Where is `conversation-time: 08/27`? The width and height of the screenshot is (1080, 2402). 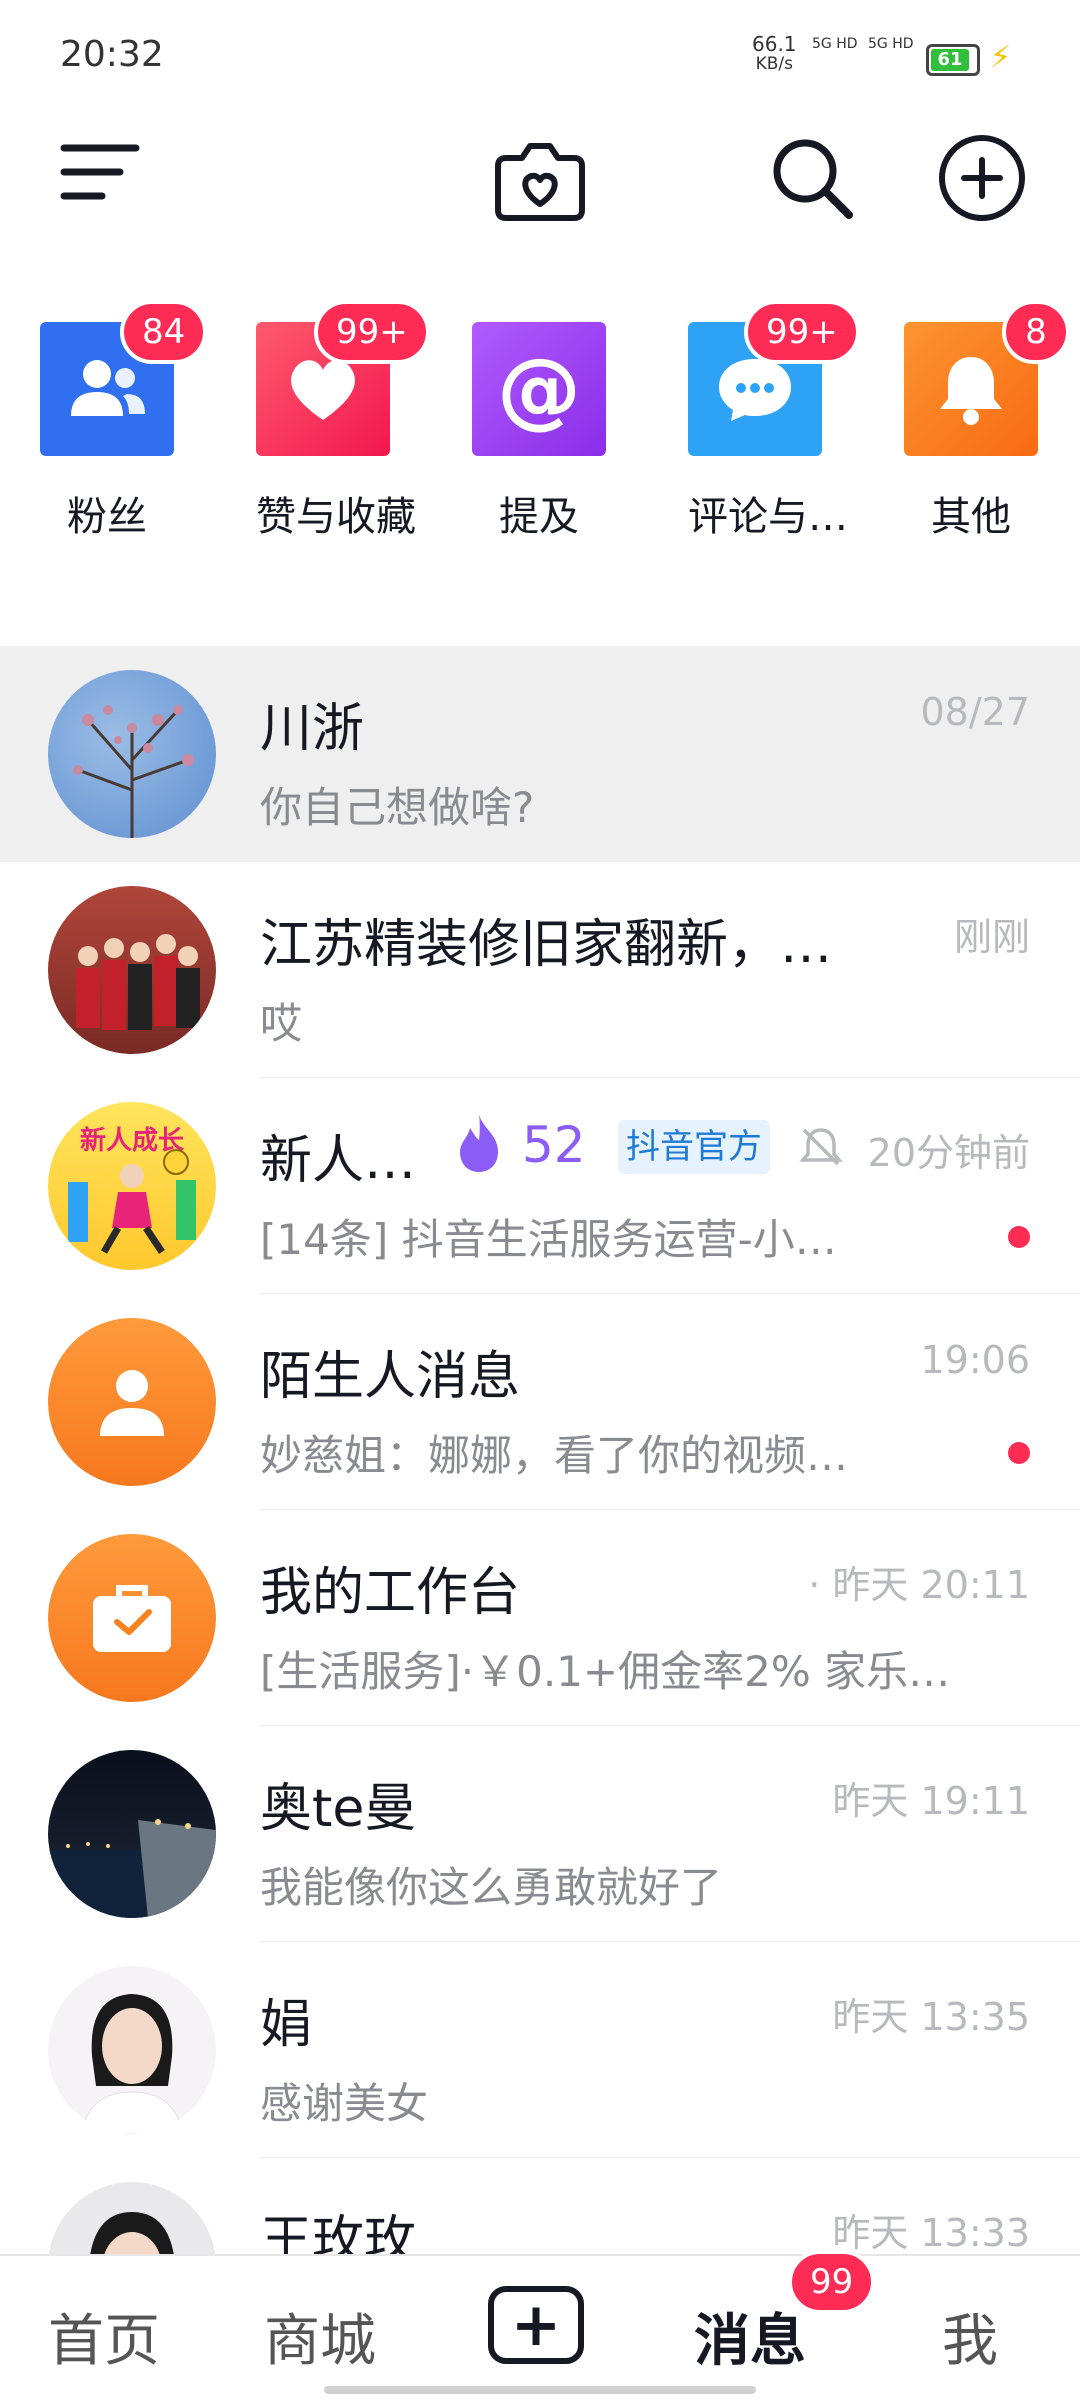
conversation-time: 08/27 is located at coordinates (975, 712).